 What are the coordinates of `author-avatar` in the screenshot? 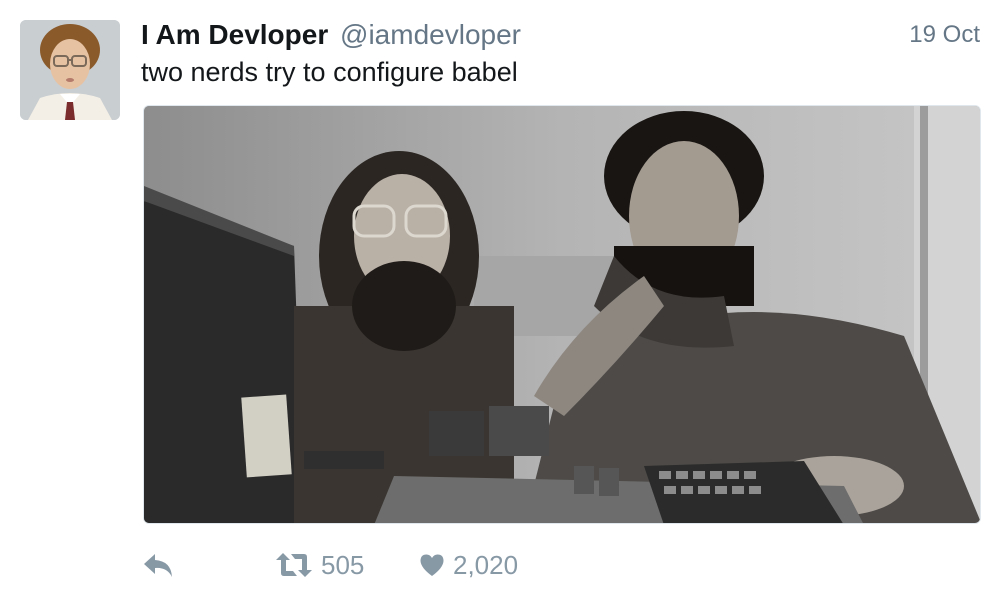 It's located at (70, 70).